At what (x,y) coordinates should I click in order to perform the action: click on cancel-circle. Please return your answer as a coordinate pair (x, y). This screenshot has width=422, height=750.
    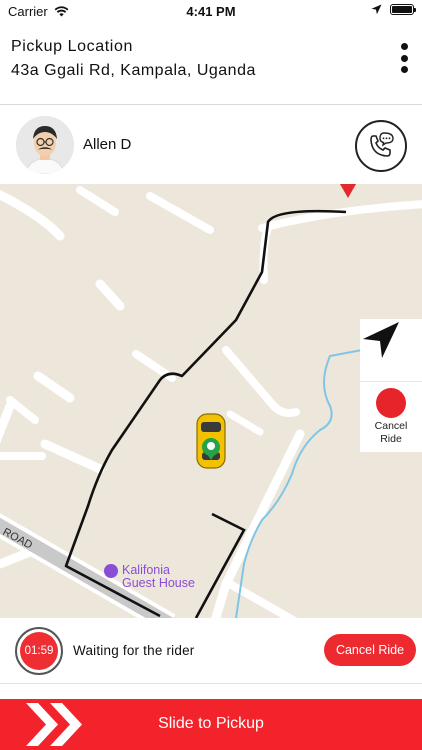
    Looking at the image, I should click on (383, 400).